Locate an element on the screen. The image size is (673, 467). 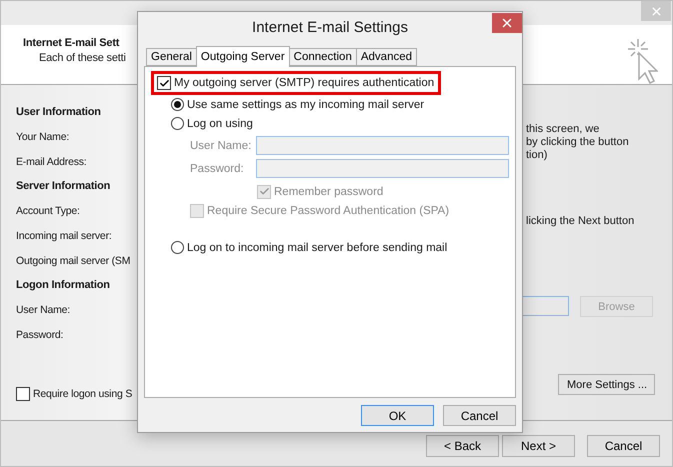
radio-label: Log on using is located at coordinates (220, 124).